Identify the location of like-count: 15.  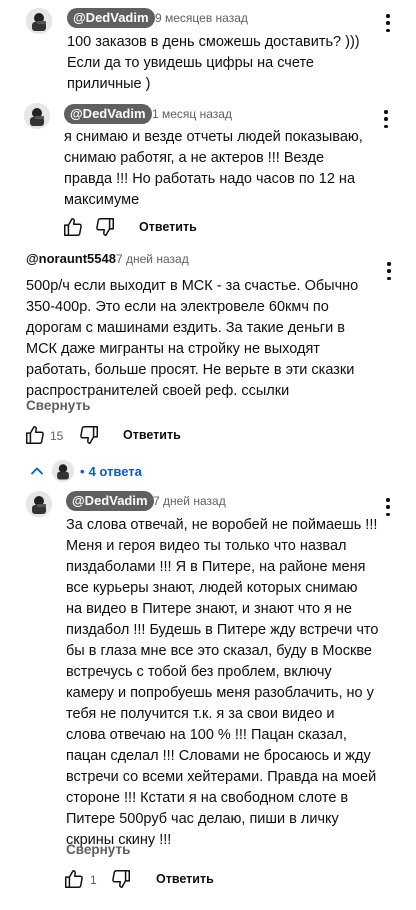
(57, 436).